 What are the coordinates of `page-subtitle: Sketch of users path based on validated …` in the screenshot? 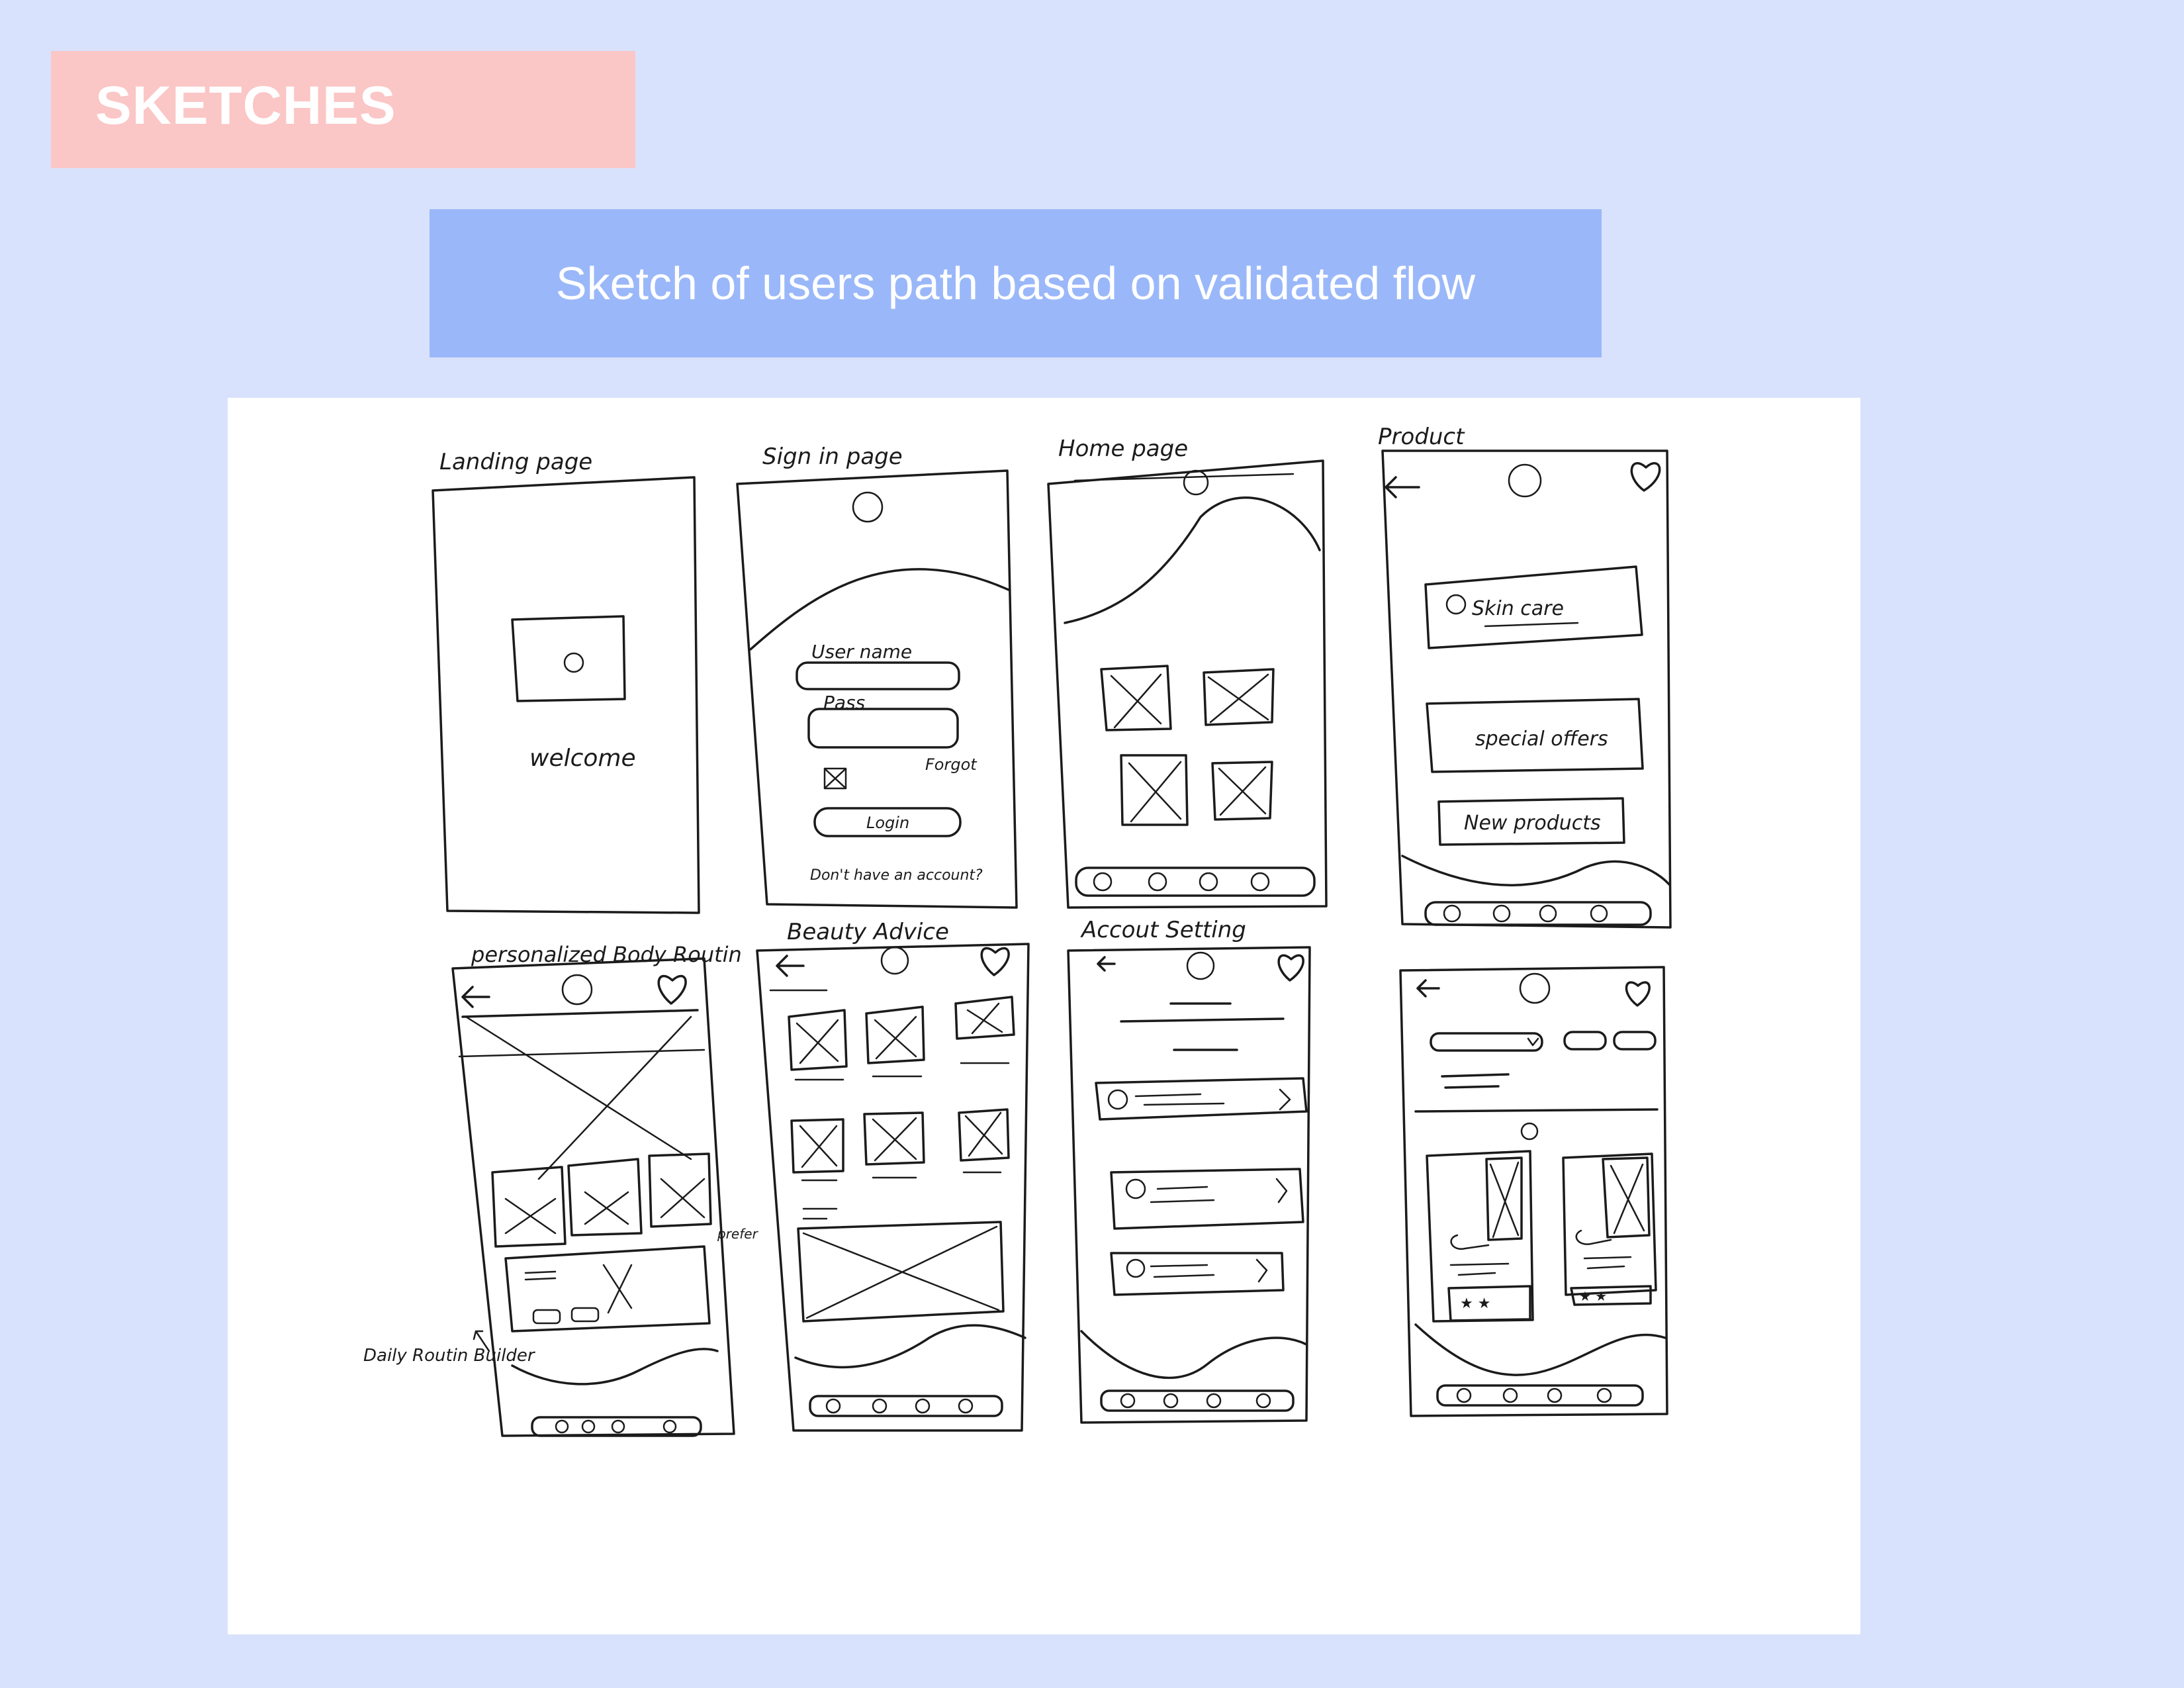 It's located at (1015, 283).